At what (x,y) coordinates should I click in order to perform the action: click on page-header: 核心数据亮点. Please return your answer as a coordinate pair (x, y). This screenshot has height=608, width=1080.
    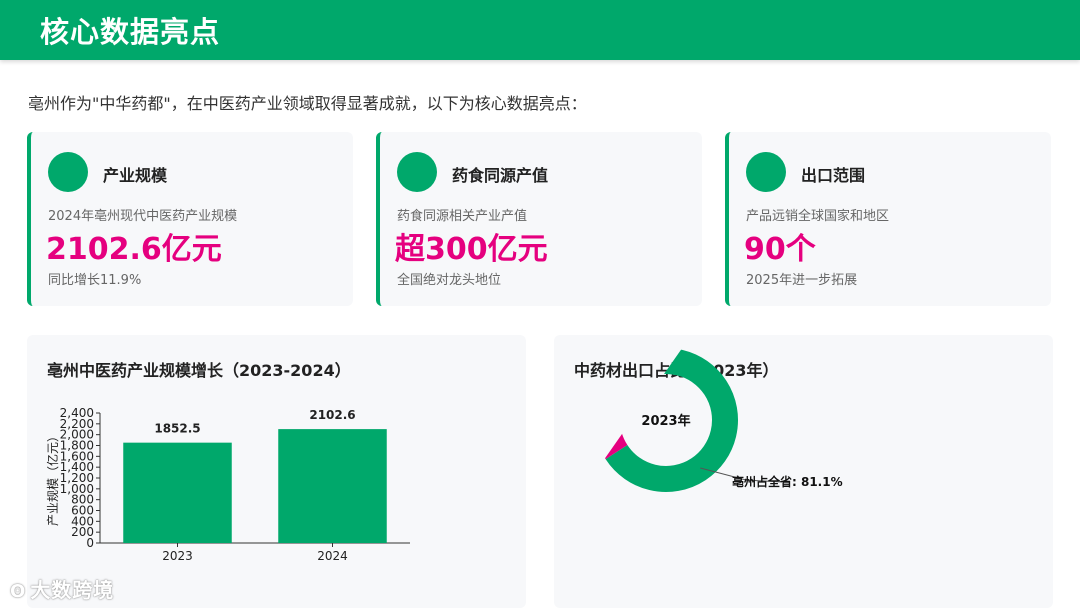
    Looking at the image, I should click on (540, 30).